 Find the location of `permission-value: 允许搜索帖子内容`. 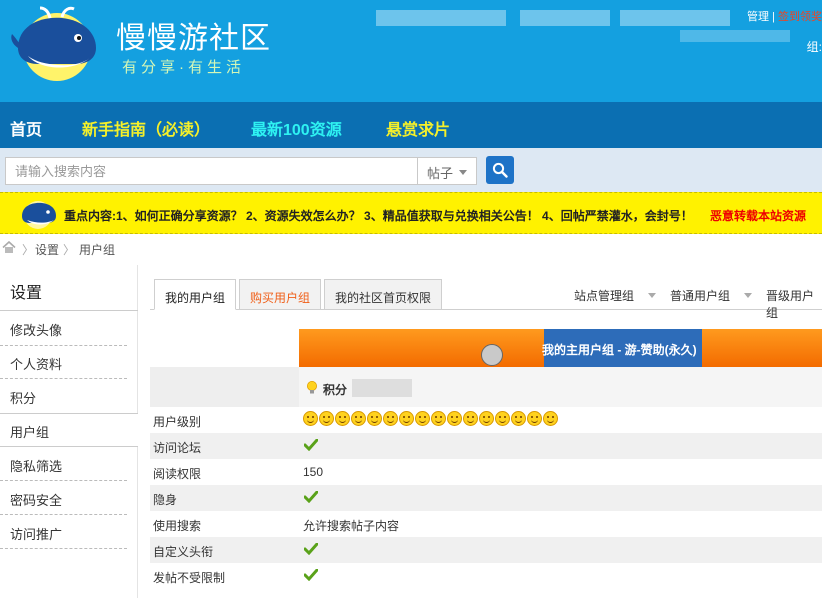

permission-value: 允许搜索帖子内容 is located at coordinates (351, 526).